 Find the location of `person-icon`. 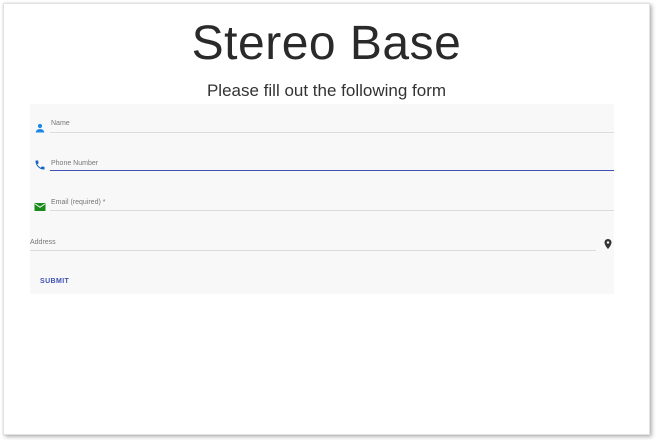

person-icon is located at coordinates (40, 127).